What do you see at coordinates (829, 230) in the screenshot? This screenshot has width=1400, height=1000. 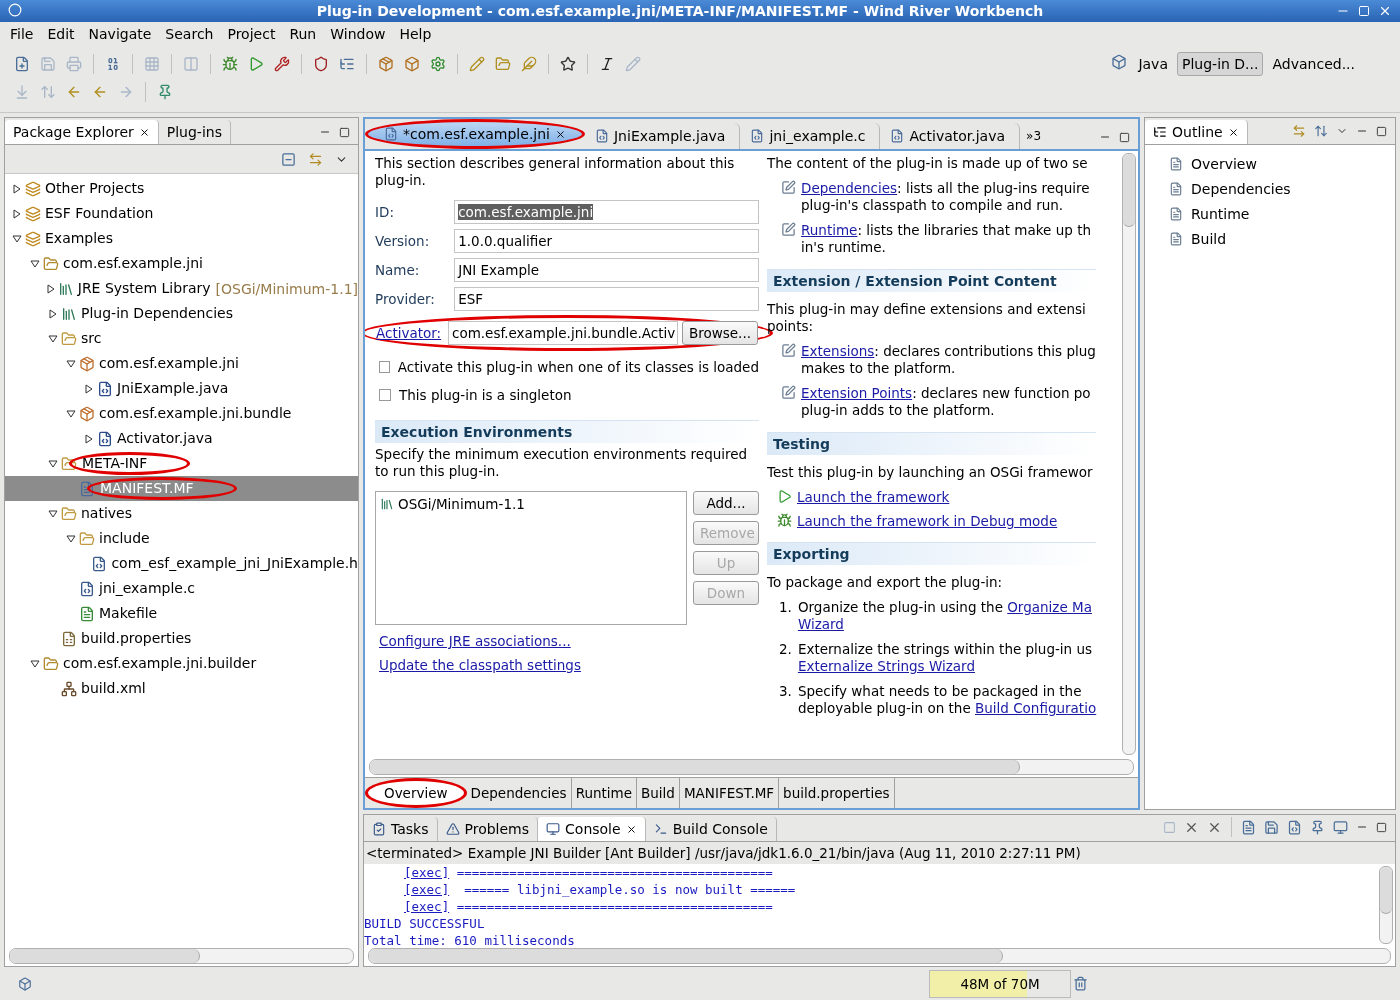 I see `link: Runtime` at bounding box center [829, 230].